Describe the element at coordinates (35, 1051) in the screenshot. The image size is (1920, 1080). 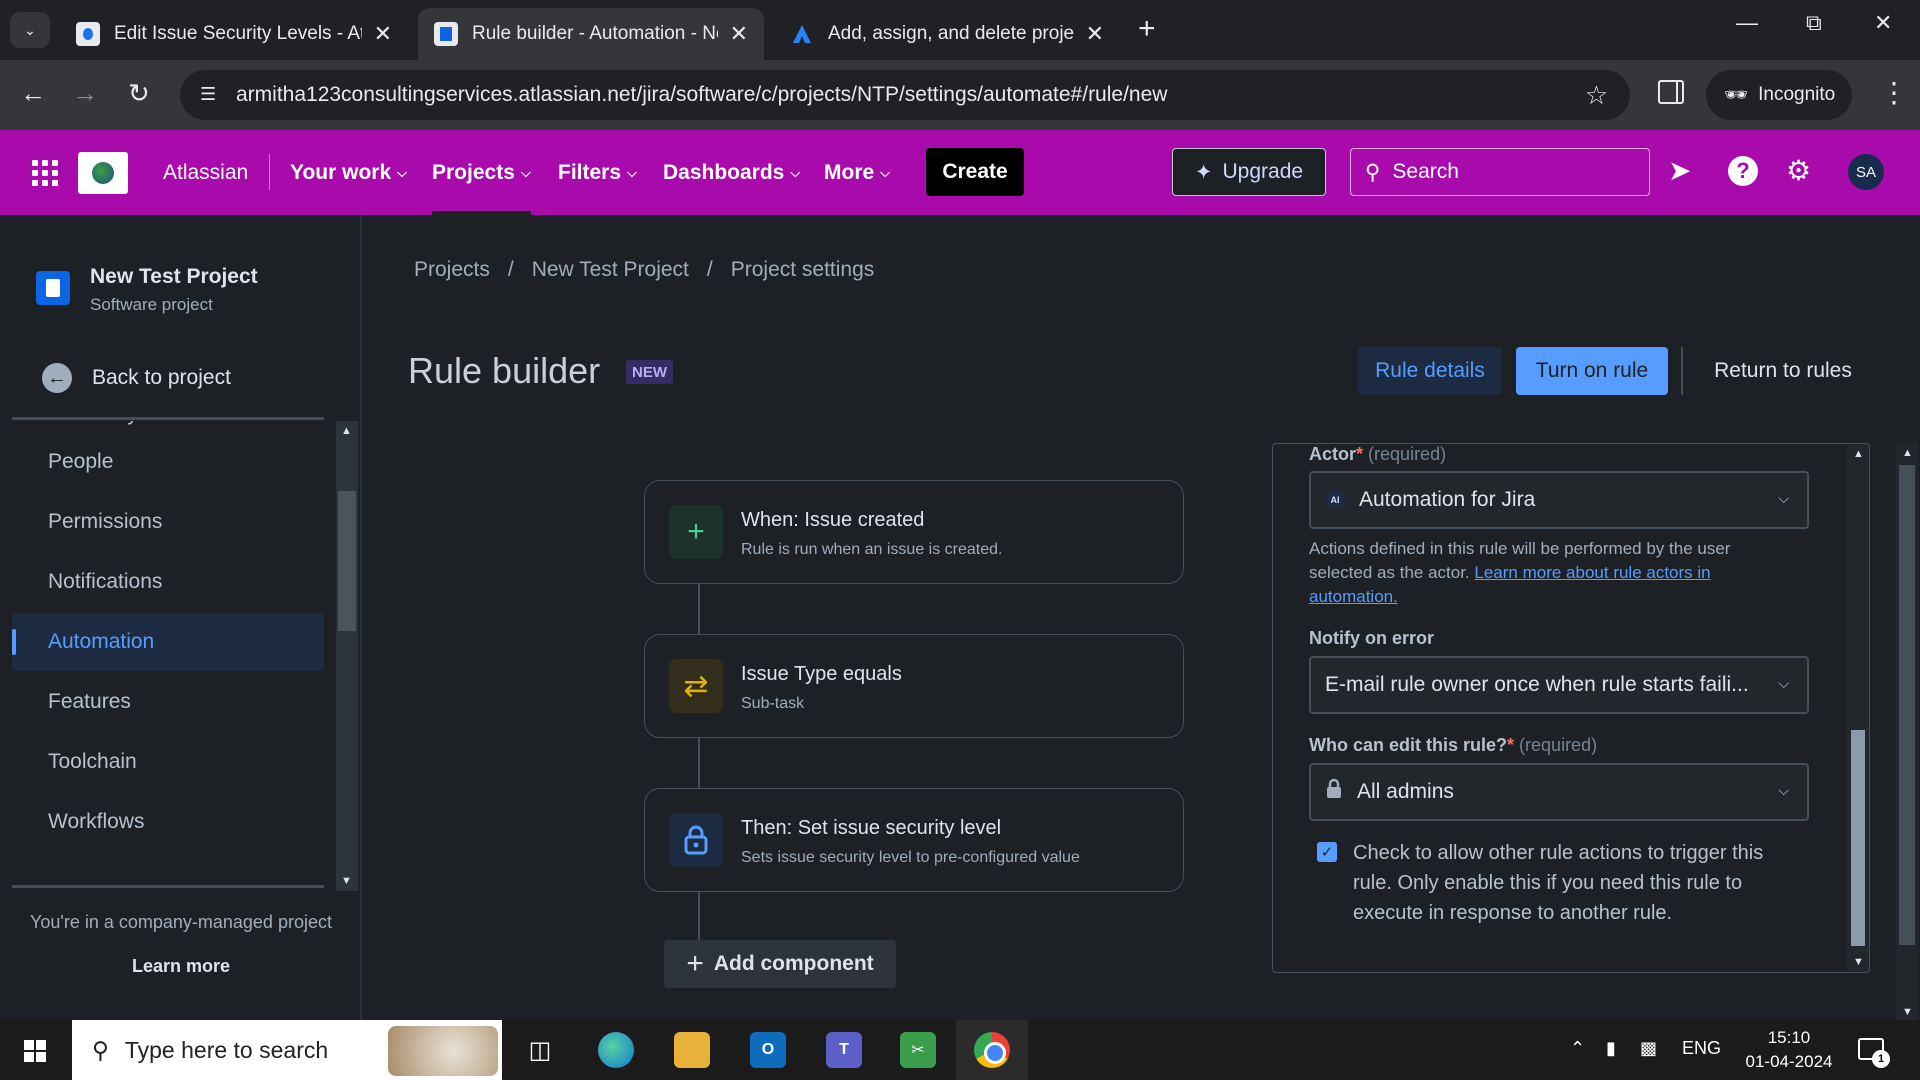
I see `windows-start-icon` at that location.